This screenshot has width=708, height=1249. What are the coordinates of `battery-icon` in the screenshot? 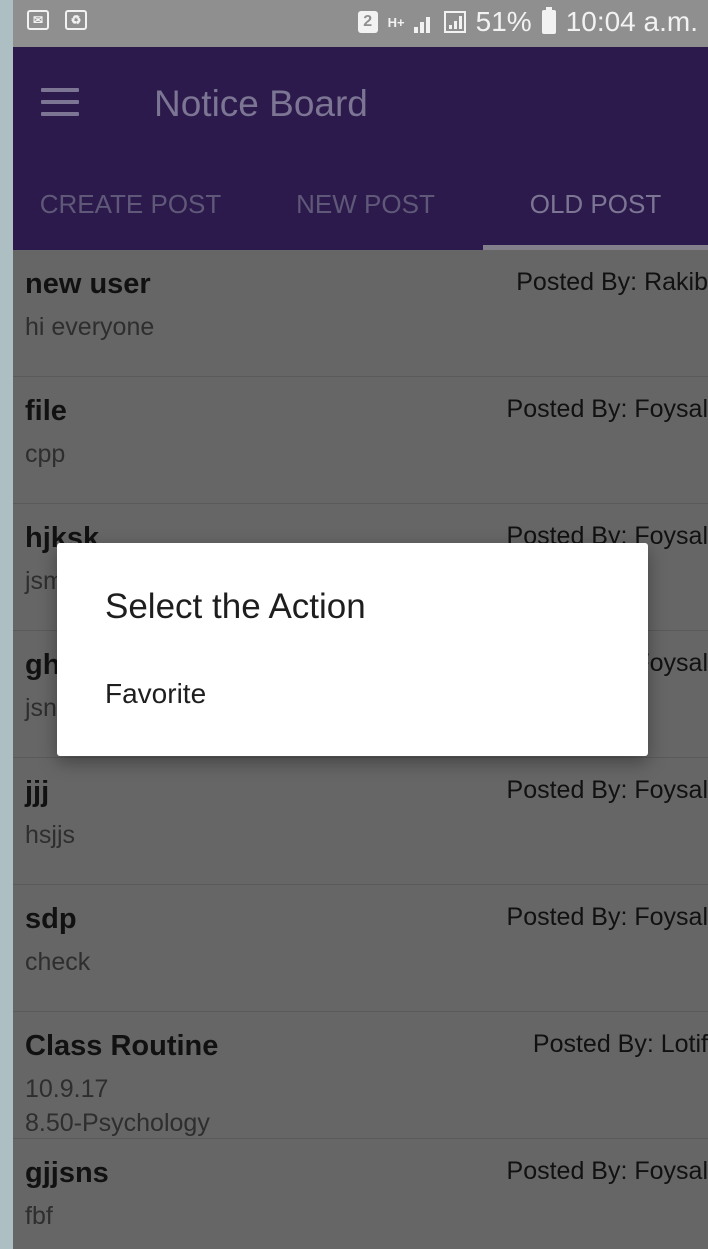 It's located at (548, 20).